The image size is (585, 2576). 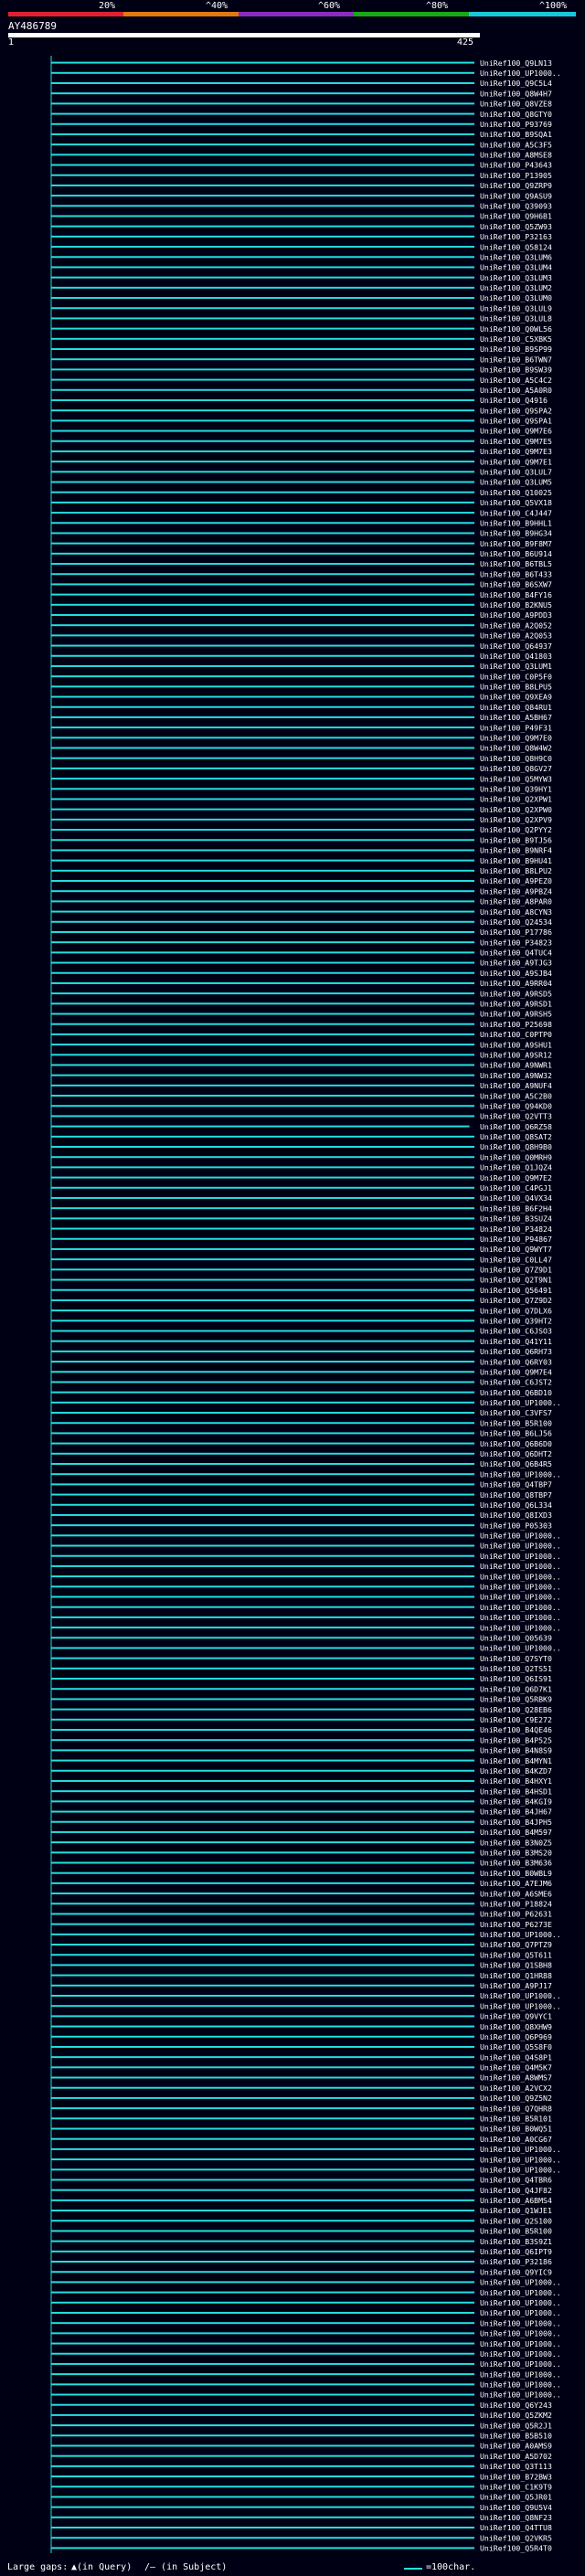 What do you see at coordinates (516, 2548) in the screenshot?
I see `hit-label: UniRef100_Q5R4T0` at bounding box center [516, 2548].